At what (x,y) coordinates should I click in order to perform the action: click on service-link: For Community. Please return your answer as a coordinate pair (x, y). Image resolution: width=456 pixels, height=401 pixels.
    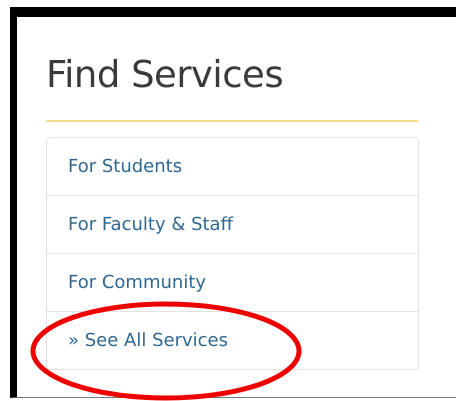
    Looking at the image, I should click on (137, 282).